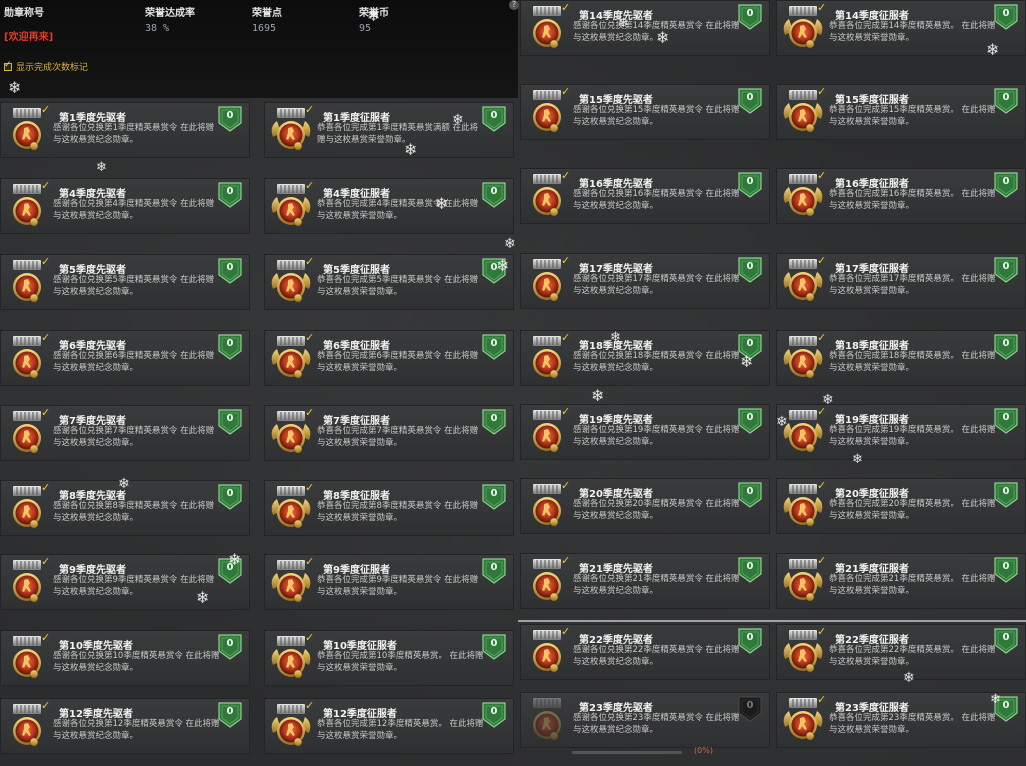  Describe the element at coordinates (398, 362) in the screenshot. I see `medal-description: 恭喜各位完成第6季度精英悬赏令 在此将赠与这枚悬赏荣誉勋章。` at that location.